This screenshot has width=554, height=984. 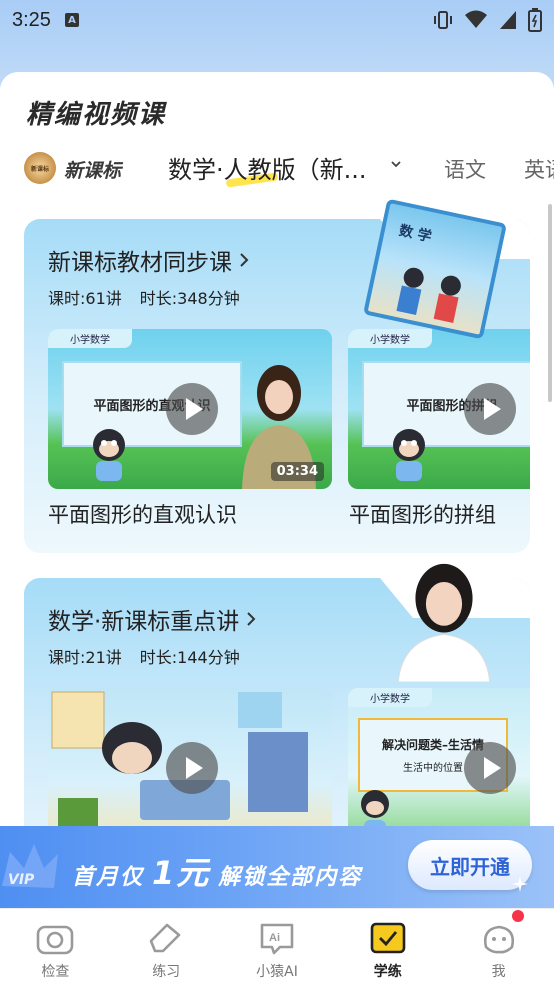 I want to click on notification-dot, so click(x=518, y=916).